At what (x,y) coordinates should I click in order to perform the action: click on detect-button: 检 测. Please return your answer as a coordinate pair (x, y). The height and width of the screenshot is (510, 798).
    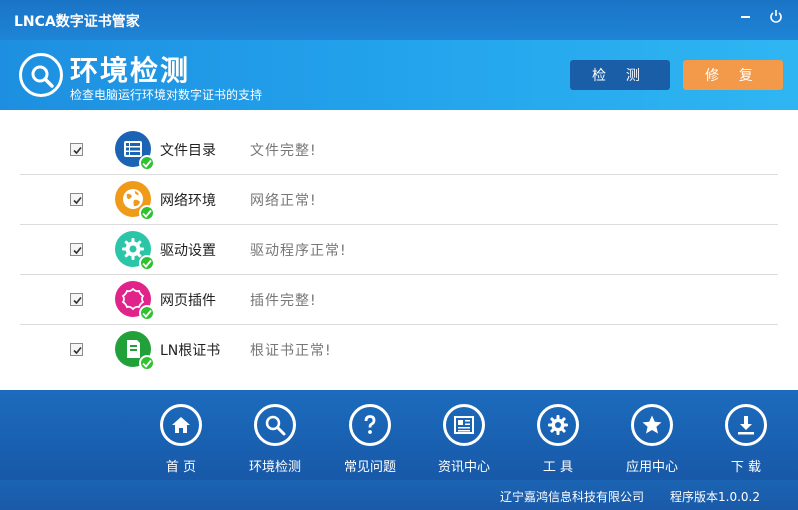
    Looking at the image, I should click on (620, 75).